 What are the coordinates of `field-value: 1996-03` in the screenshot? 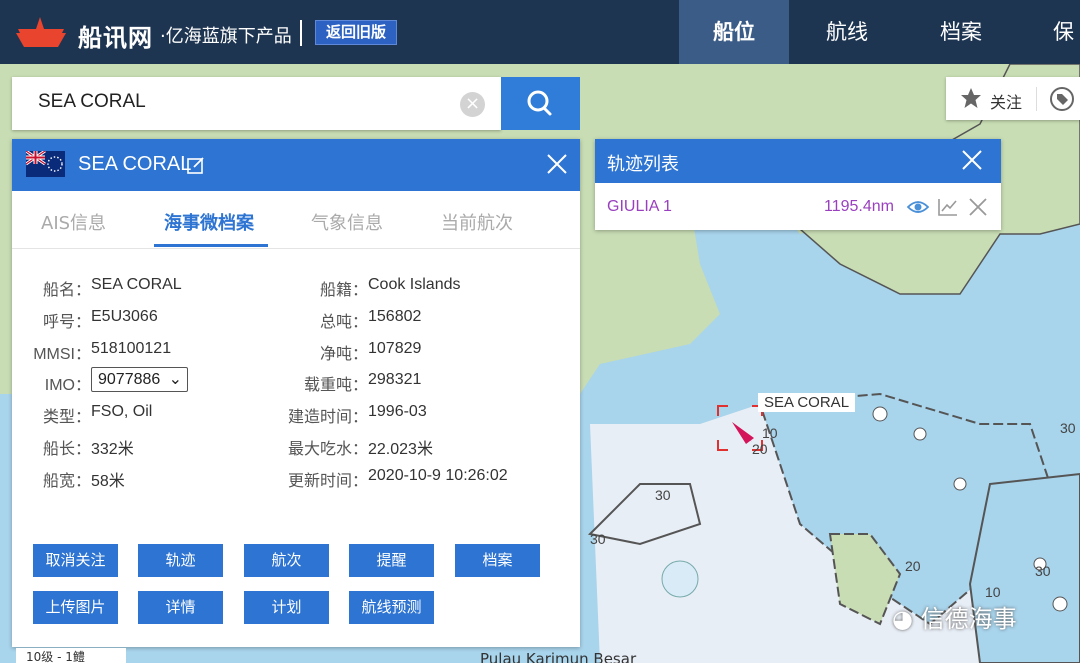 It's located at (397, 411).